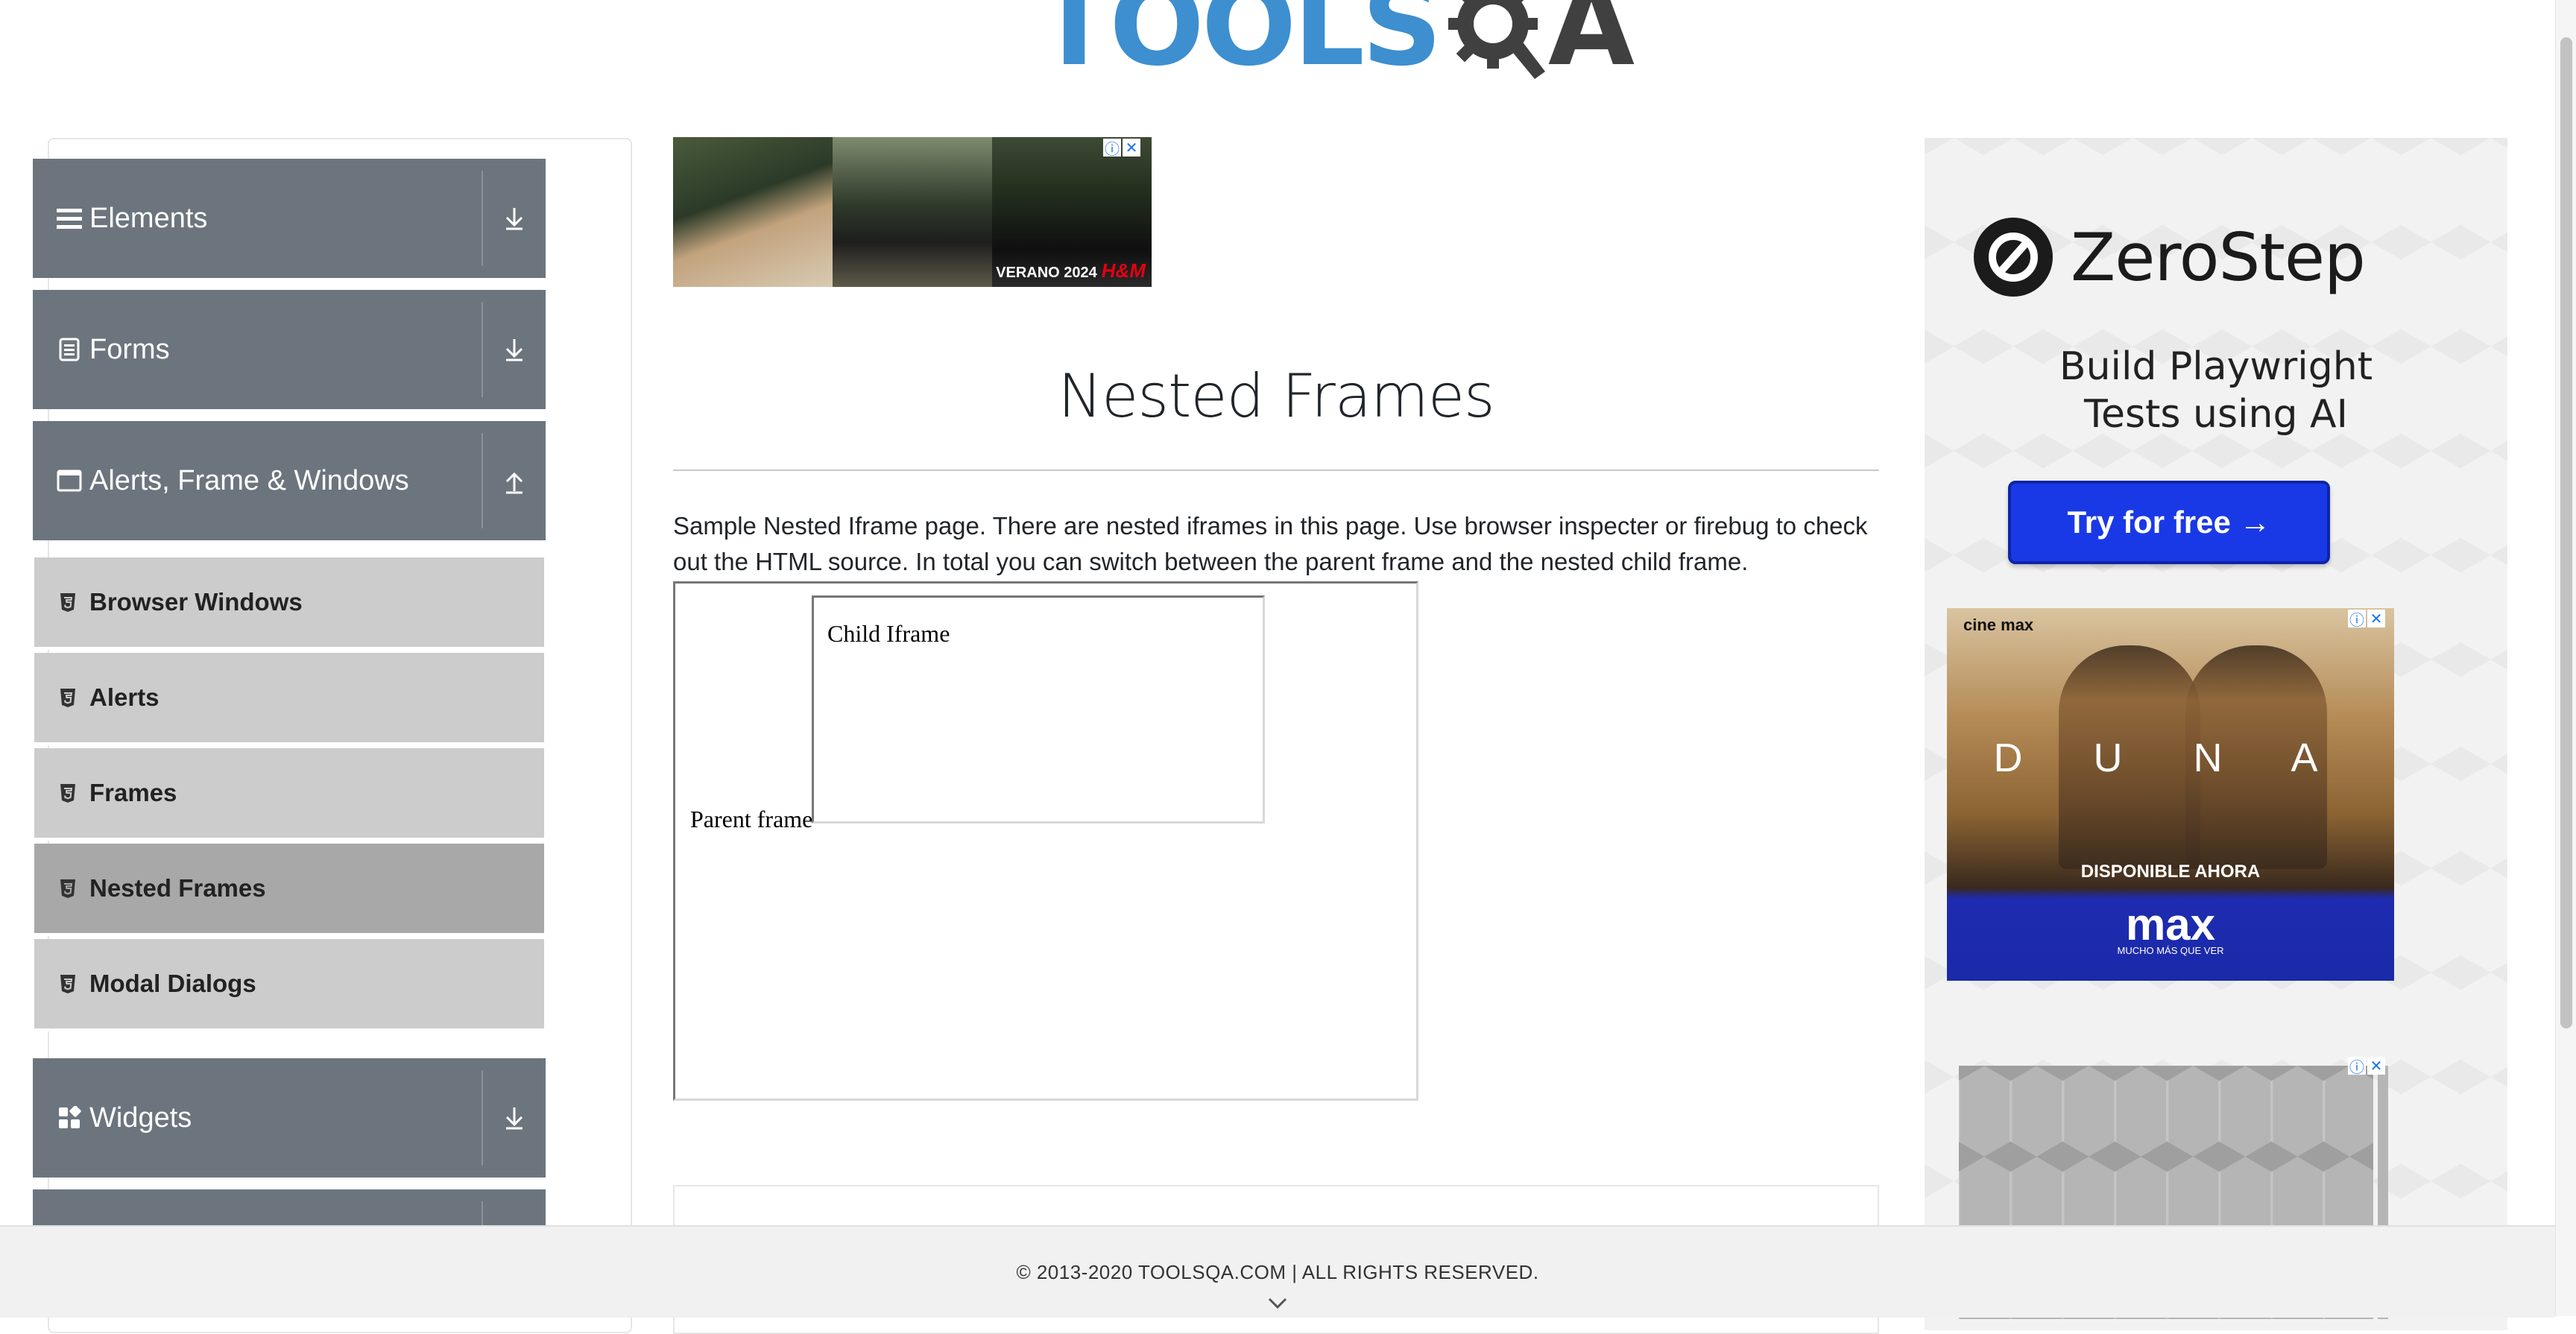 Image resolution: width=2576 pixels, height=1334 pixels. I want to click on sidebar-item-label: Modal Dialogs, so click(172, 983).